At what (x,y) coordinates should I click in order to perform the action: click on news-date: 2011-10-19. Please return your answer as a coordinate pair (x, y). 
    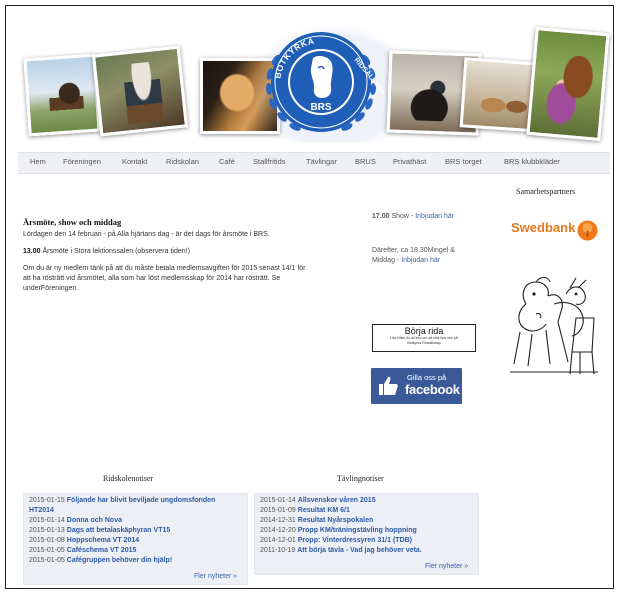
    Looking at the image, I should click on (278, 550).